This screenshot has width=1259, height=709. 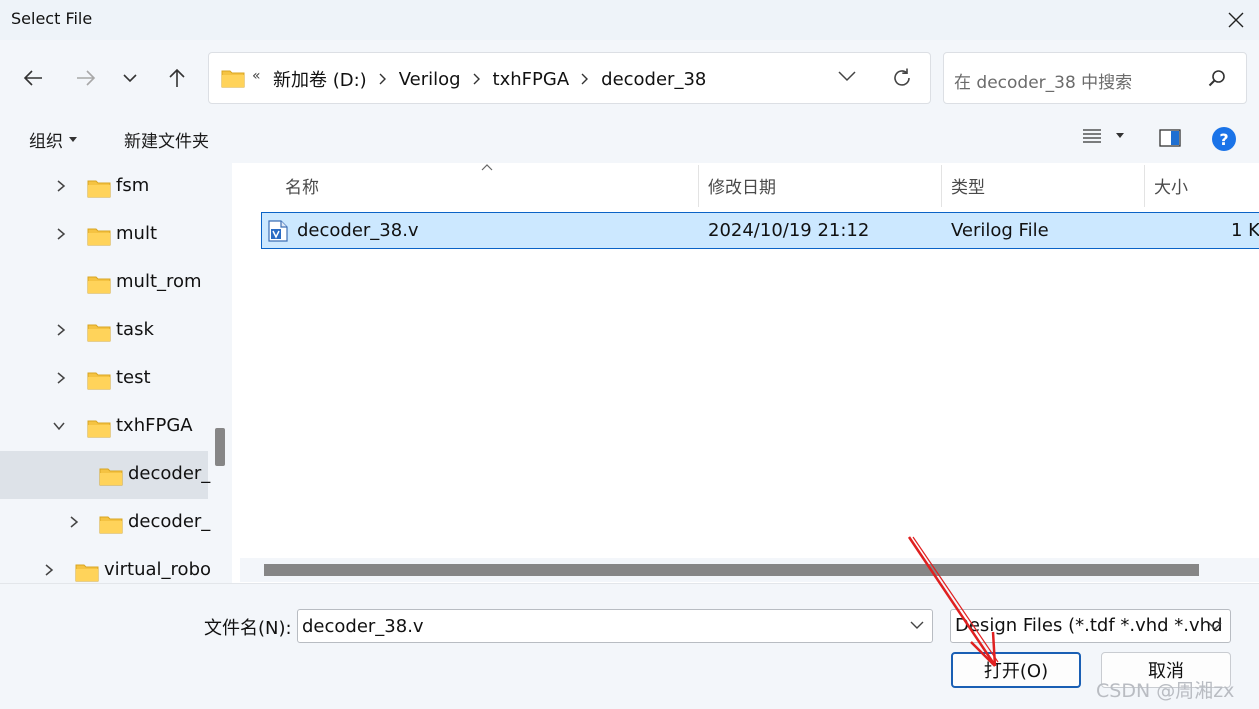 I want to click on window-title: Select File, so click(x=52, y=18).